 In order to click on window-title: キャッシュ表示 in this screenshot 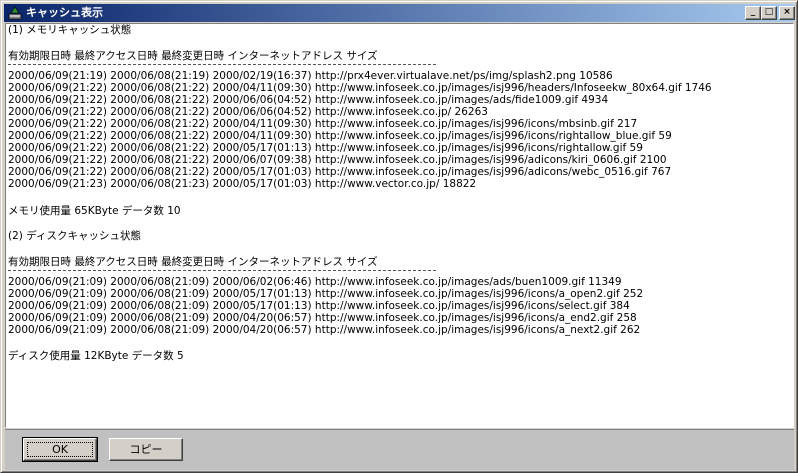, I will do `click(64, 12)`.